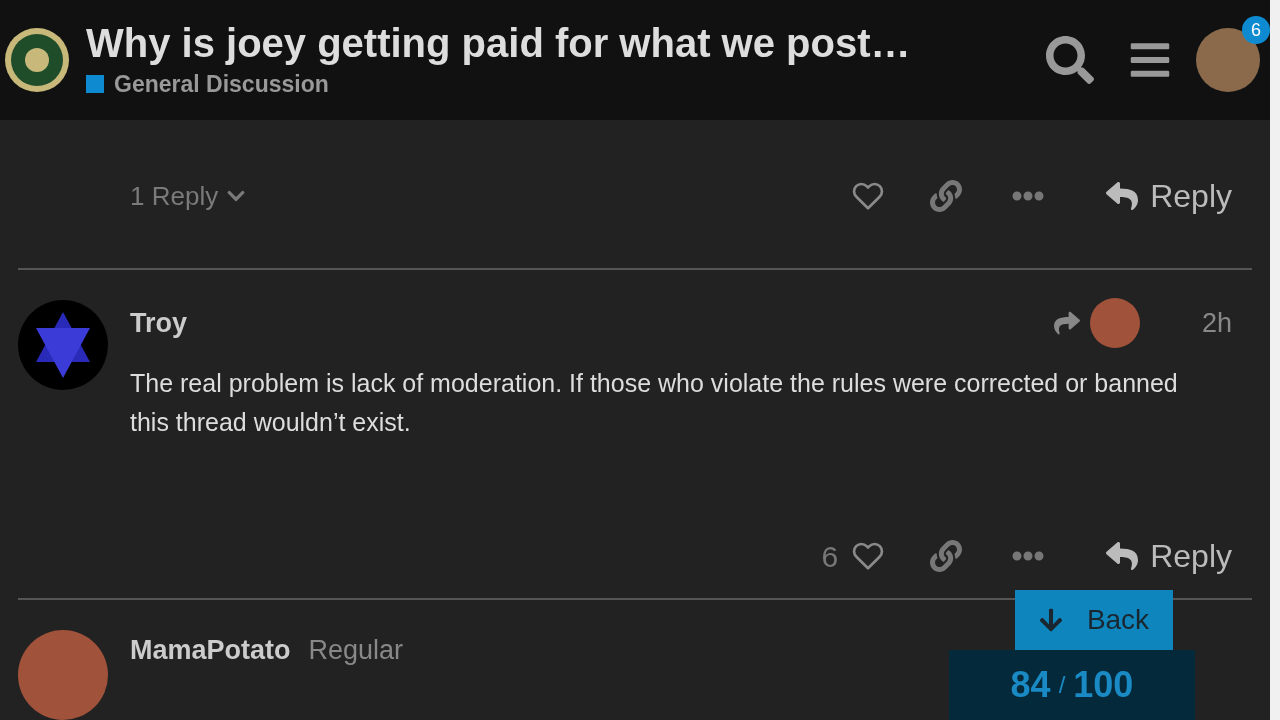 This screenshot has width=1280, height=720. What do you see at coordinates (1050, 620) in the screenshot?
I see `down-arrow-icon` at bounding box center [1050, 620].